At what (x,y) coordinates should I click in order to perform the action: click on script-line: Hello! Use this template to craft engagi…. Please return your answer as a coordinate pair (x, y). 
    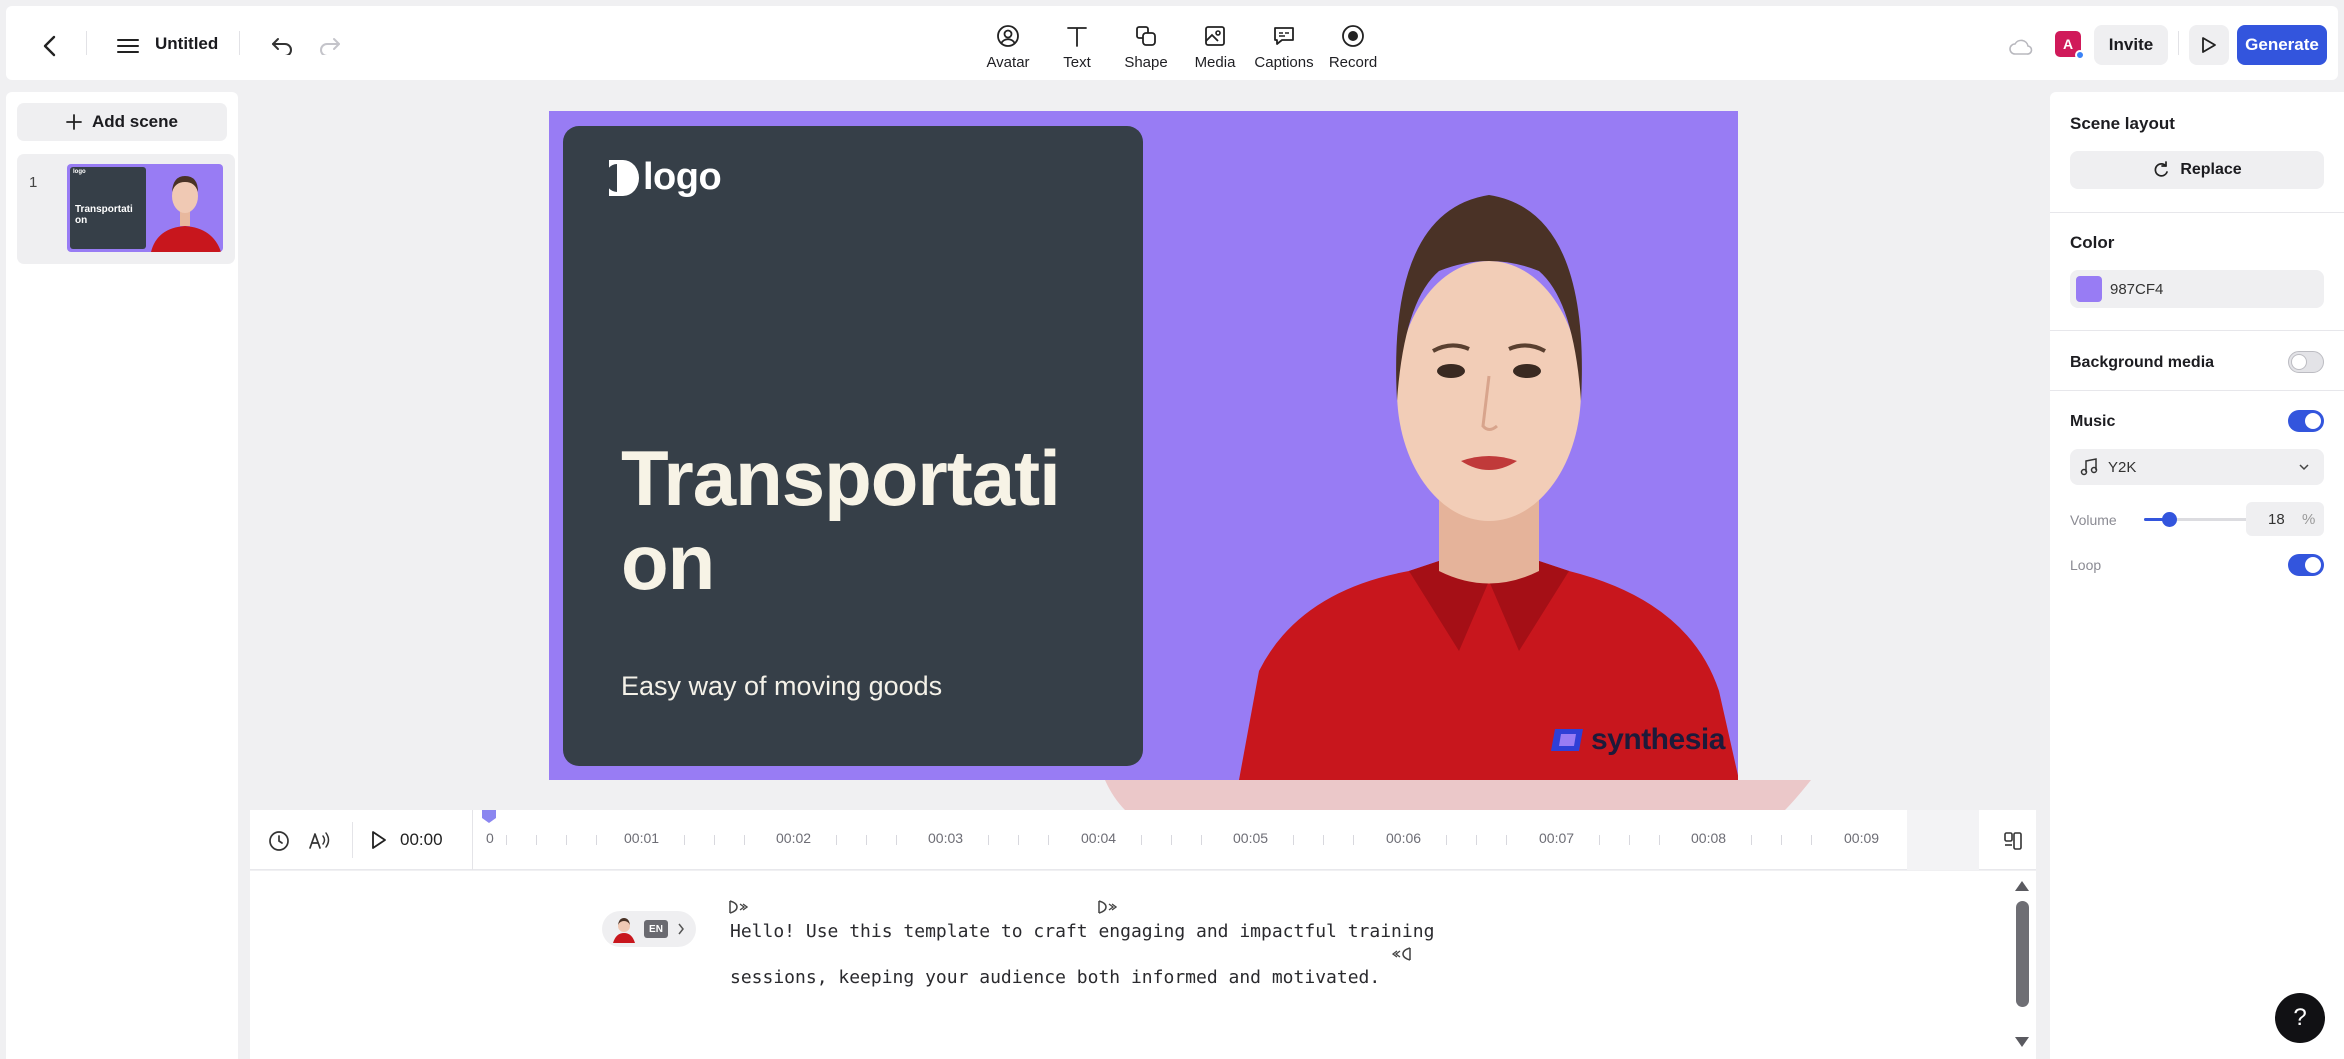
    Looking at the image, I should click on (1082, 931).